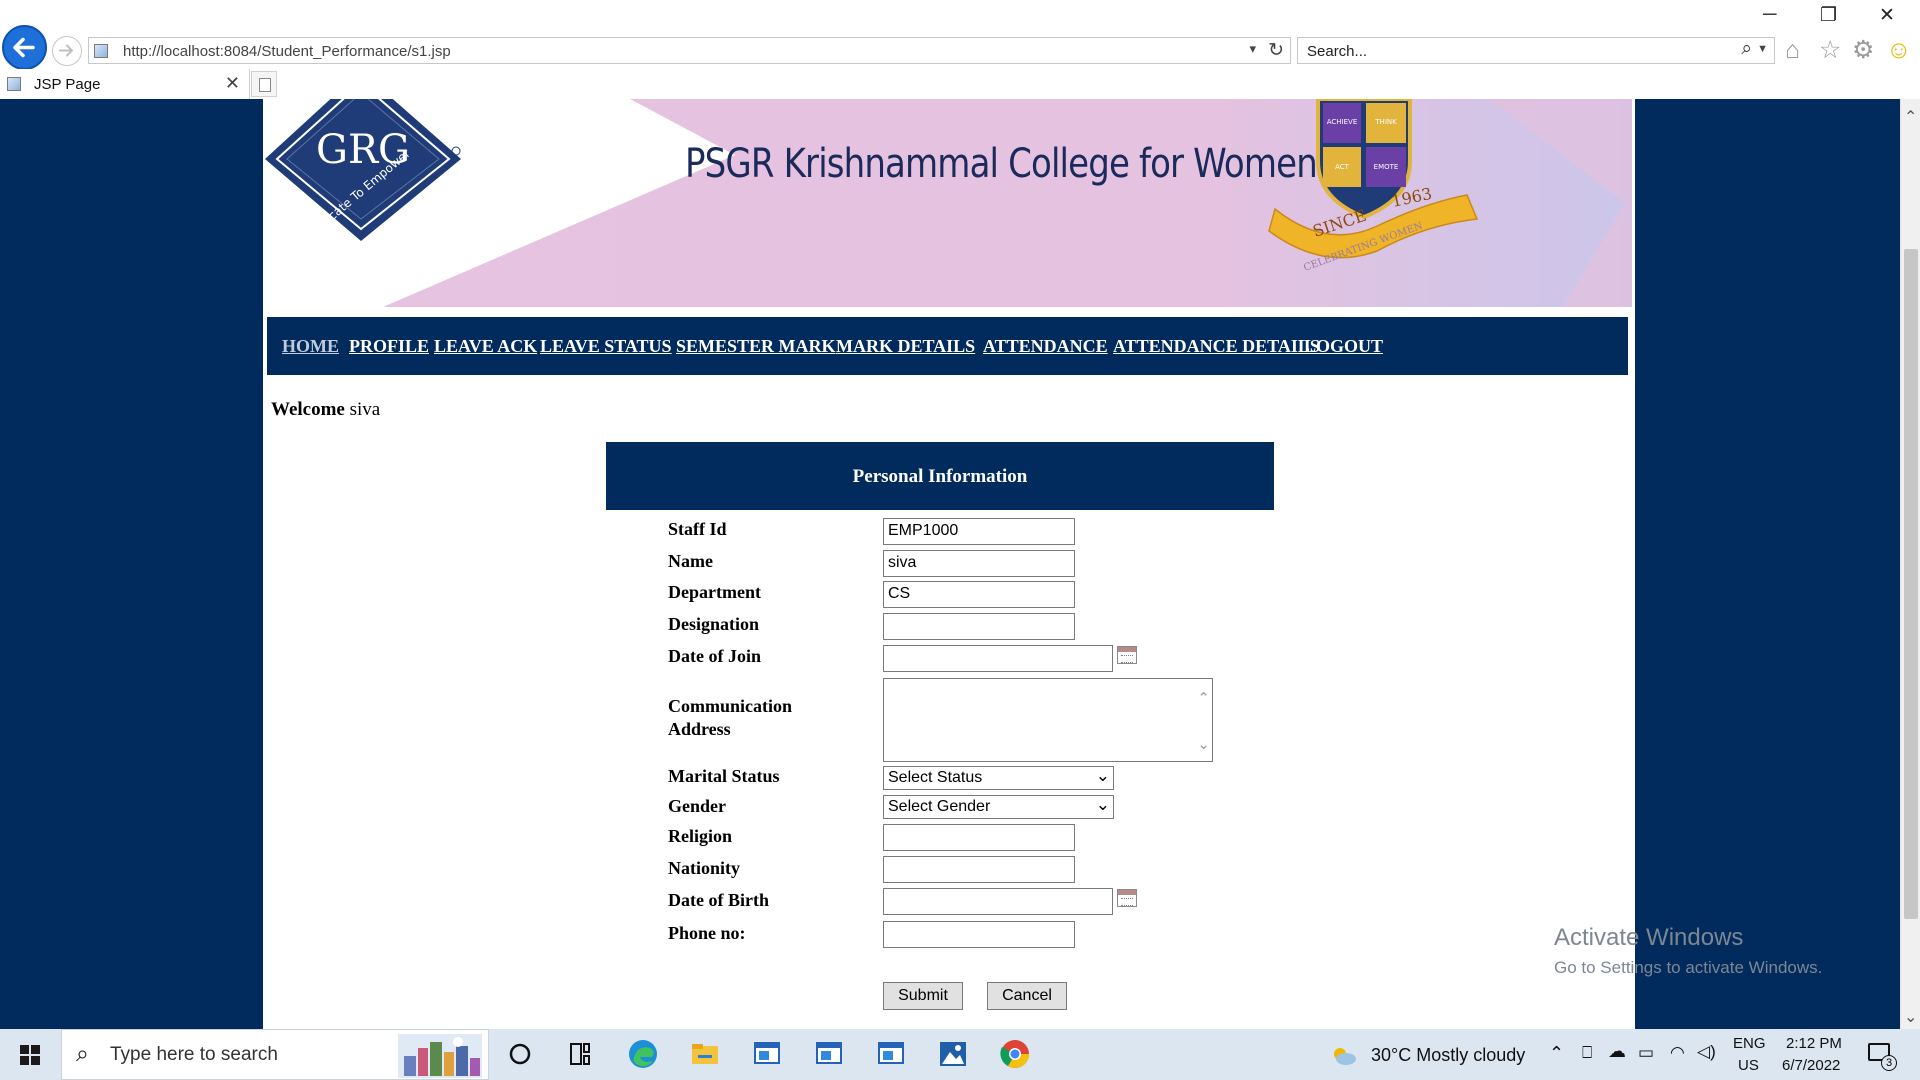  Describe the element at coordinates (1343, 346) in the screenshot. I see `nav-logout: LOGOUT` at that location.